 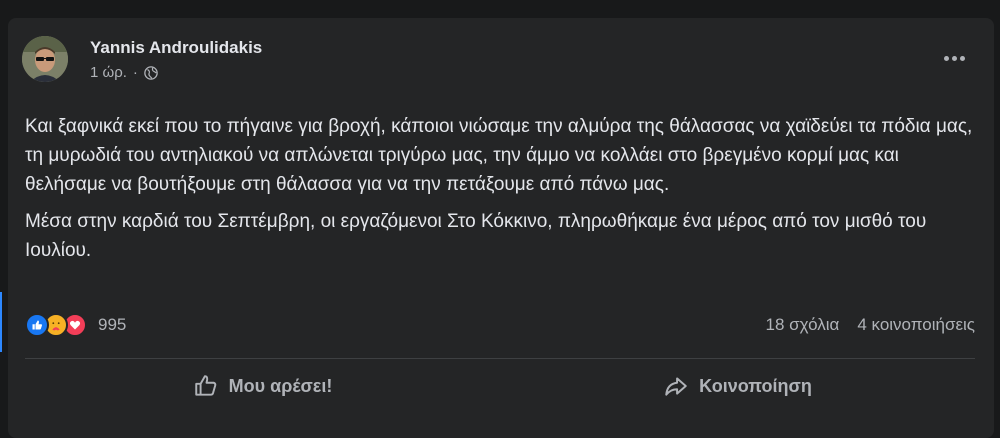 I want to click on shares-count: 4 κοινοποιήσεις, so click(x=916, y=325).